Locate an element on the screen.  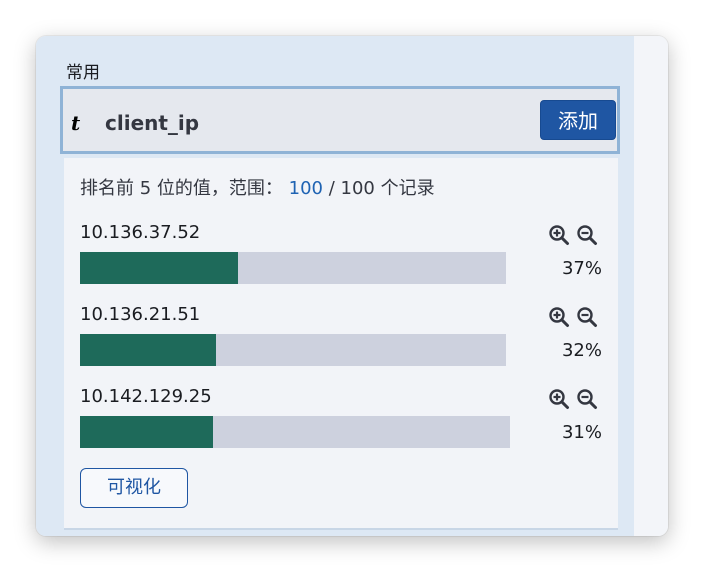
top-value-row: 10.142.129.25 31% is located at coordinates (345, 423).